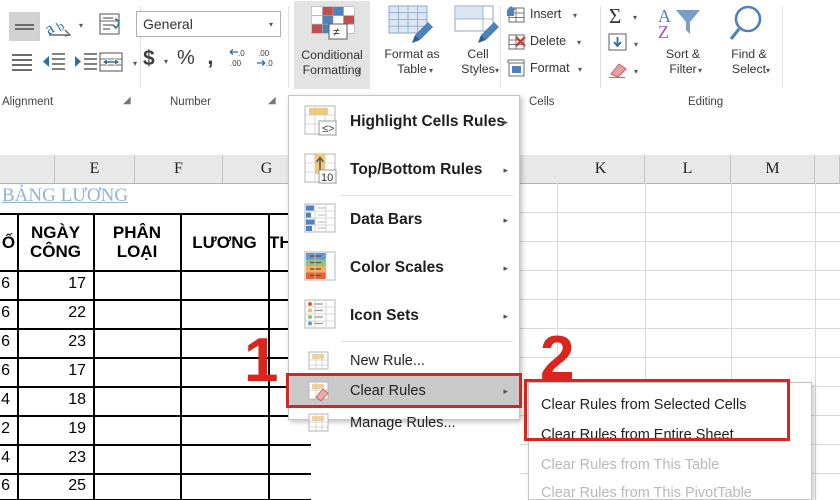  Describe the element at coordinates (265, 58) in the screenshot. I see `decrease-decimal-icon: .00 .0` at that location.